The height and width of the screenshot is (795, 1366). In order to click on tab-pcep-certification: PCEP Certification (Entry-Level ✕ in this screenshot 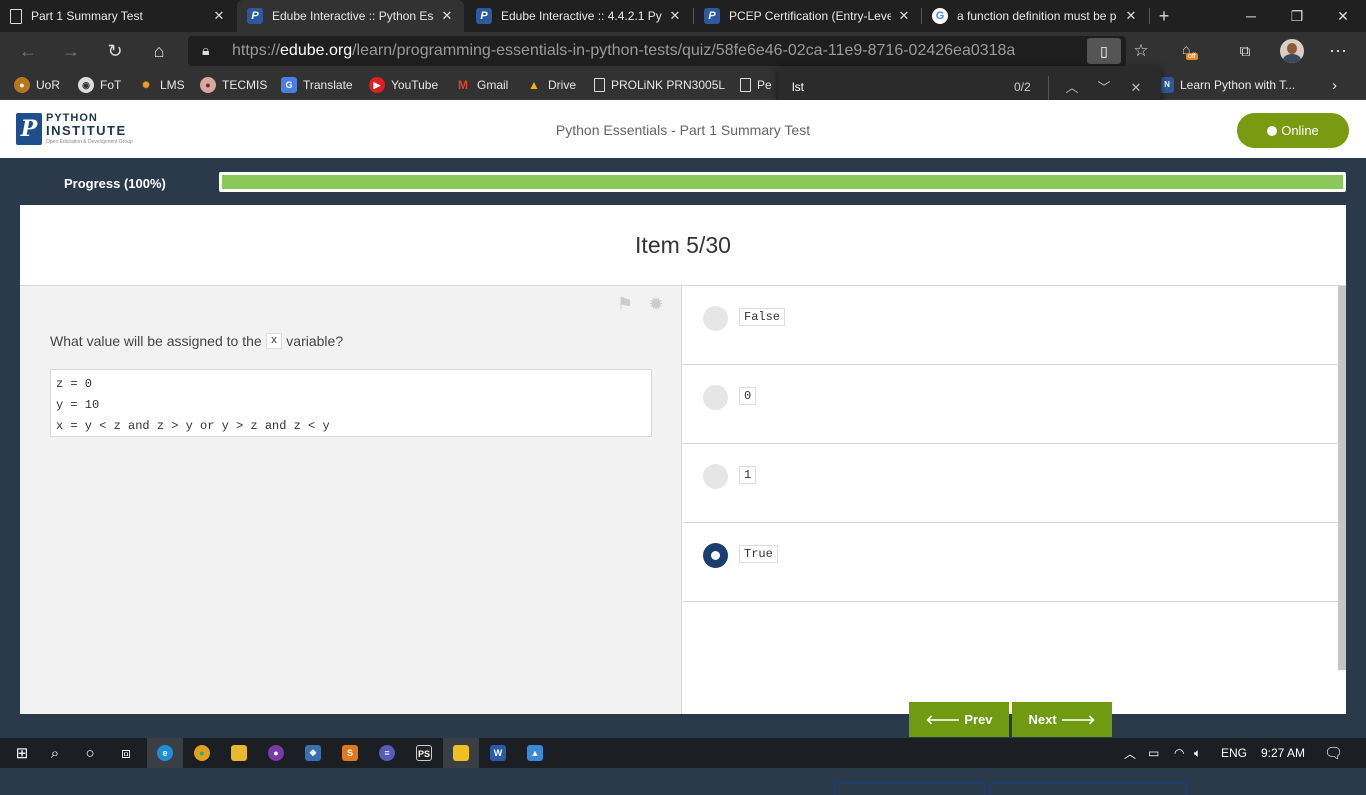, I will do `click(807, 16)`.